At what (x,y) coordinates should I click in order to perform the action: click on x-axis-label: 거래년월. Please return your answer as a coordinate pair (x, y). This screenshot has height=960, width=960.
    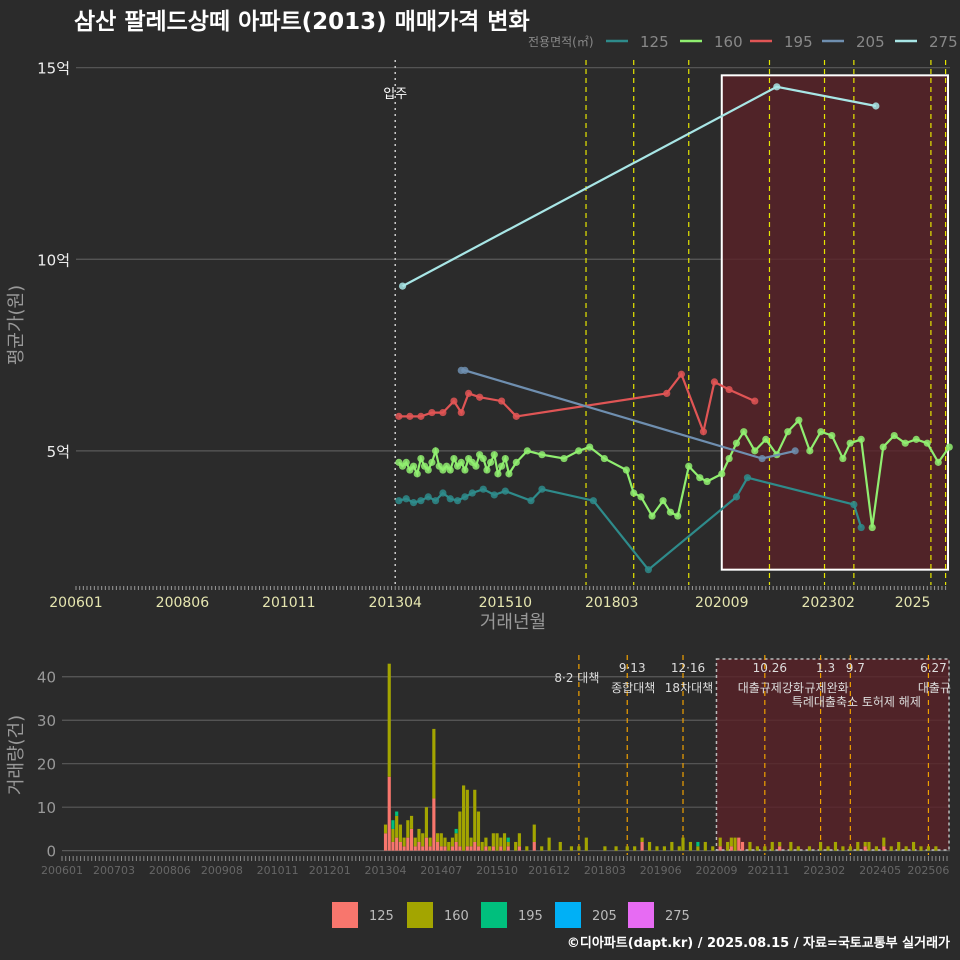
    Looking at the image, I should click on (513, 622).